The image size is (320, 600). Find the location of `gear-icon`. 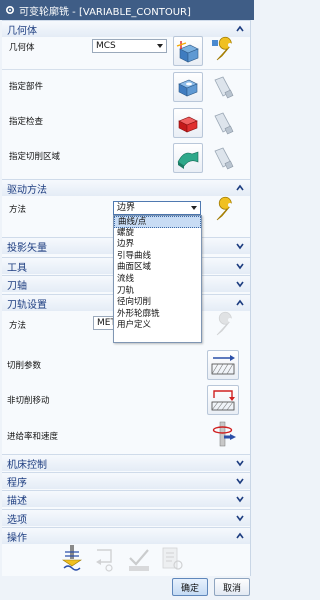

gear-icon is located at coordinates (10, 10).